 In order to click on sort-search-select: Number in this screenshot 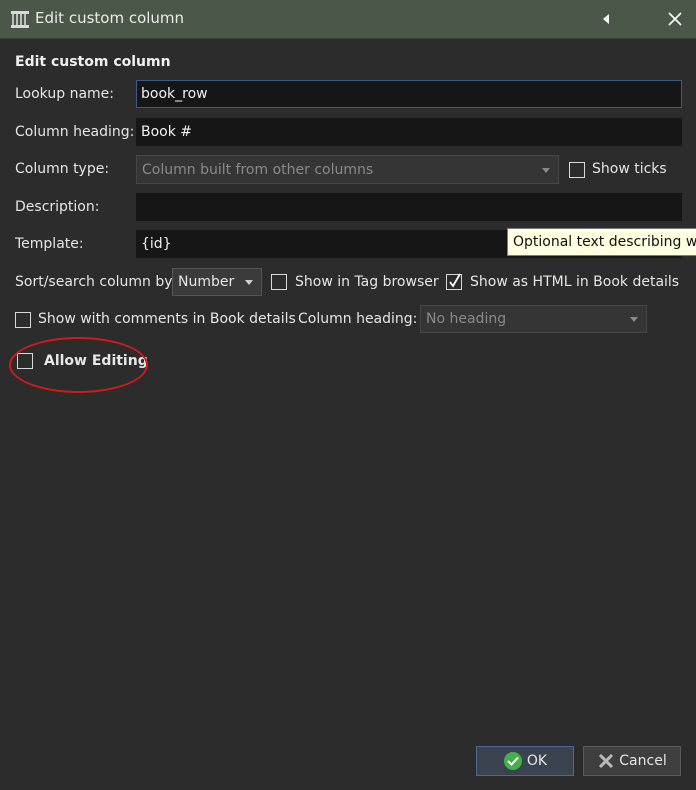, I will do `click(217, 282)`.